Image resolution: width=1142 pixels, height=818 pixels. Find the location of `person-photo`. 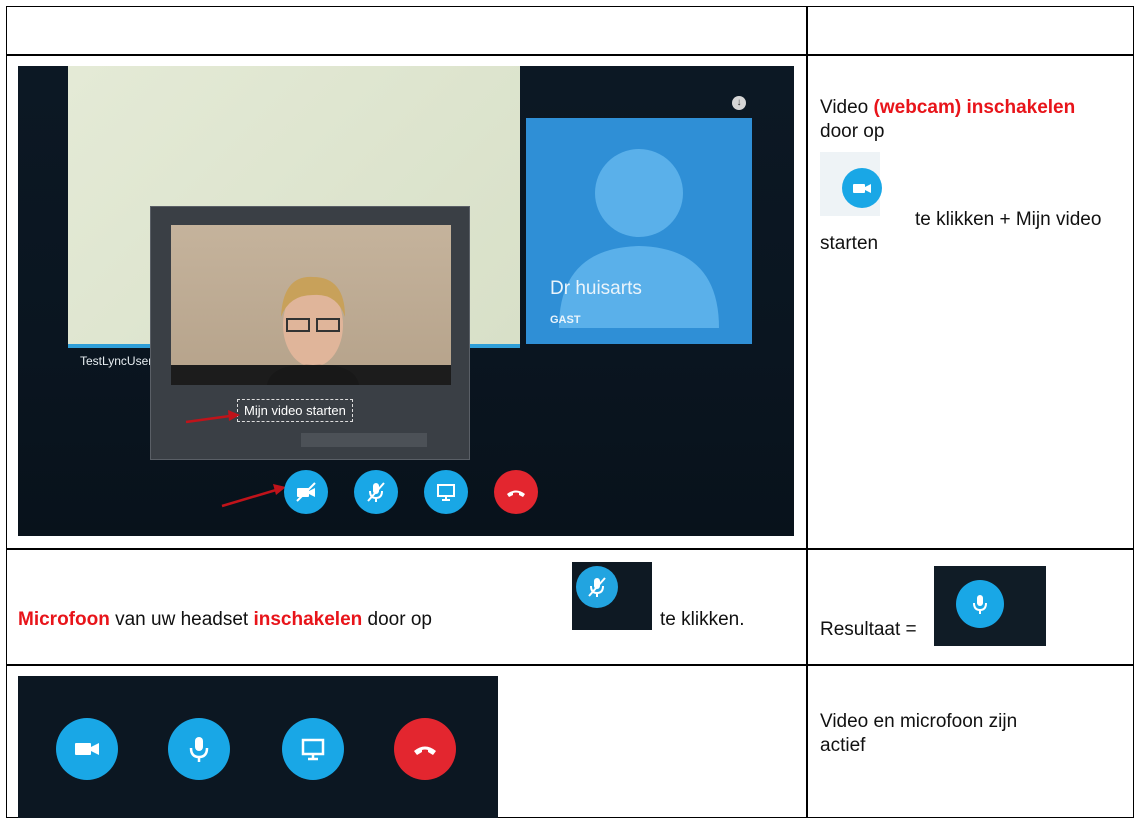

person-photo is located at coordinates (311, 330).